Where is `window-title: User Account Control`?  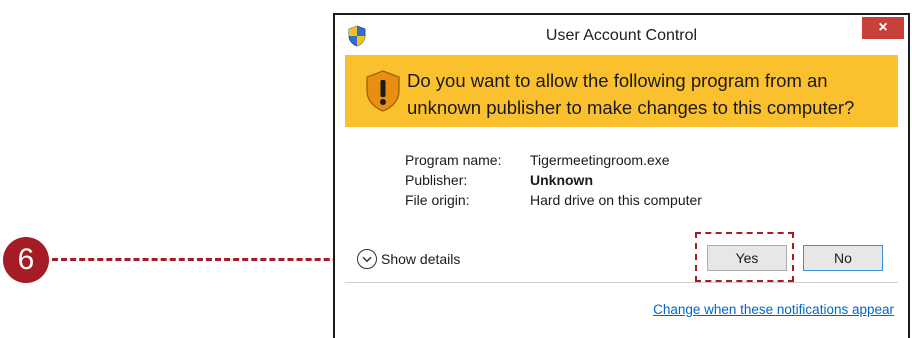
window-title: User Account Control is located at coordinates (621, 35).